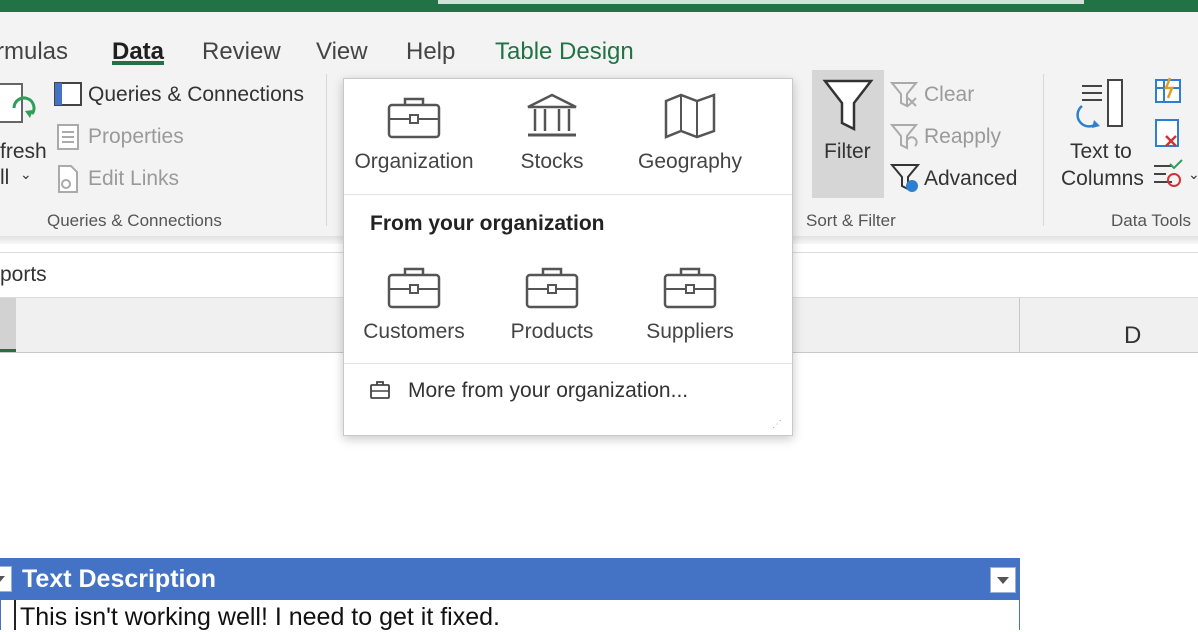  What do you see at coordinates (847, 151) in the screenshot?
I see `filter-label: Filter` at bounding box center [847, 151].